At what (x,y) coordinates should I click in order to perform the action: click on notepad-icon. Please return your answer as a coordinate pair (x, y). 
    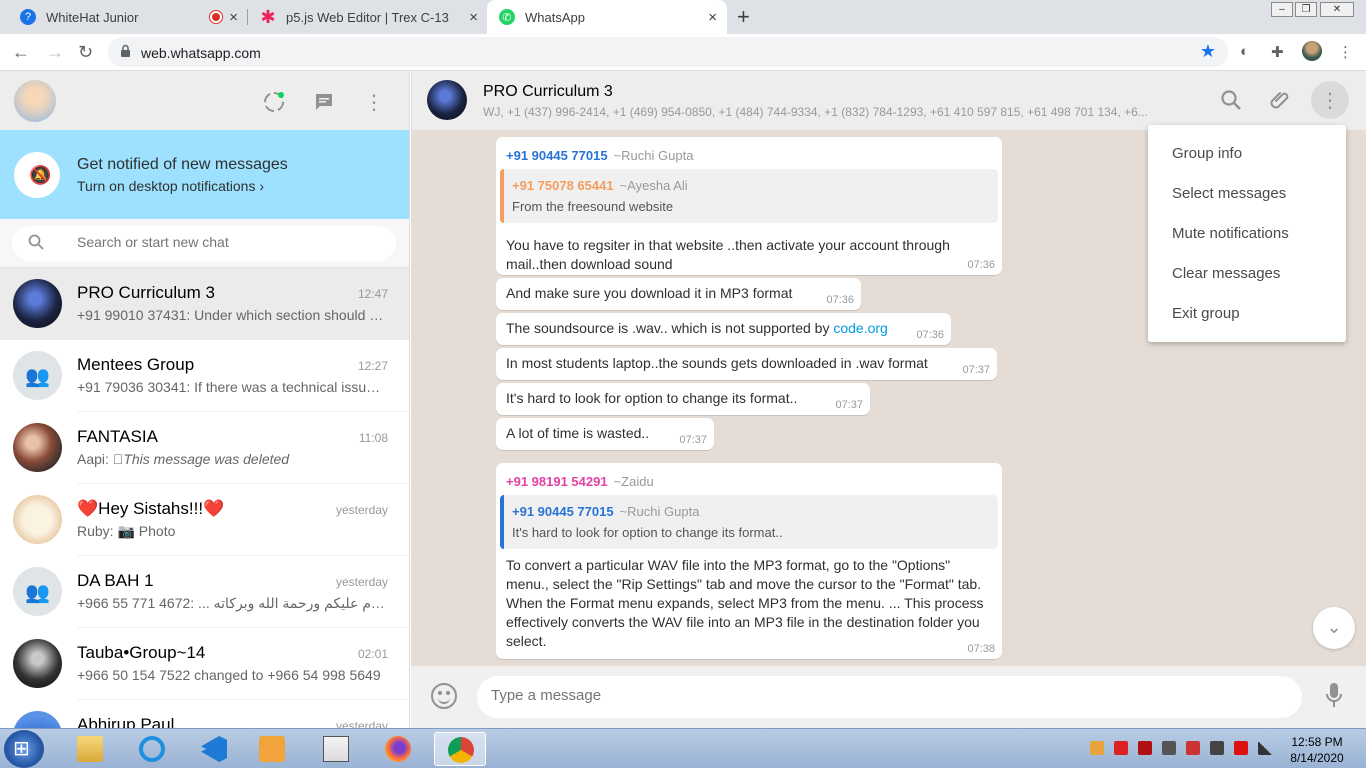
    Looking at the image, I should click on (336, 749).